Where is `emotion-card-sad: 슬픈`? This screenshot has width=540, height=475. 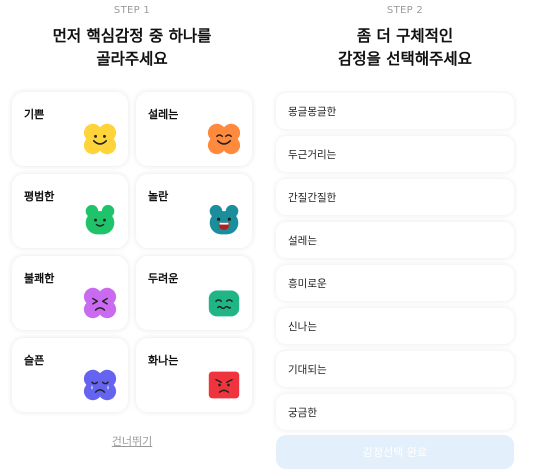 emotion-card-sad: 슬픈 is located at coordinates (70, 375).